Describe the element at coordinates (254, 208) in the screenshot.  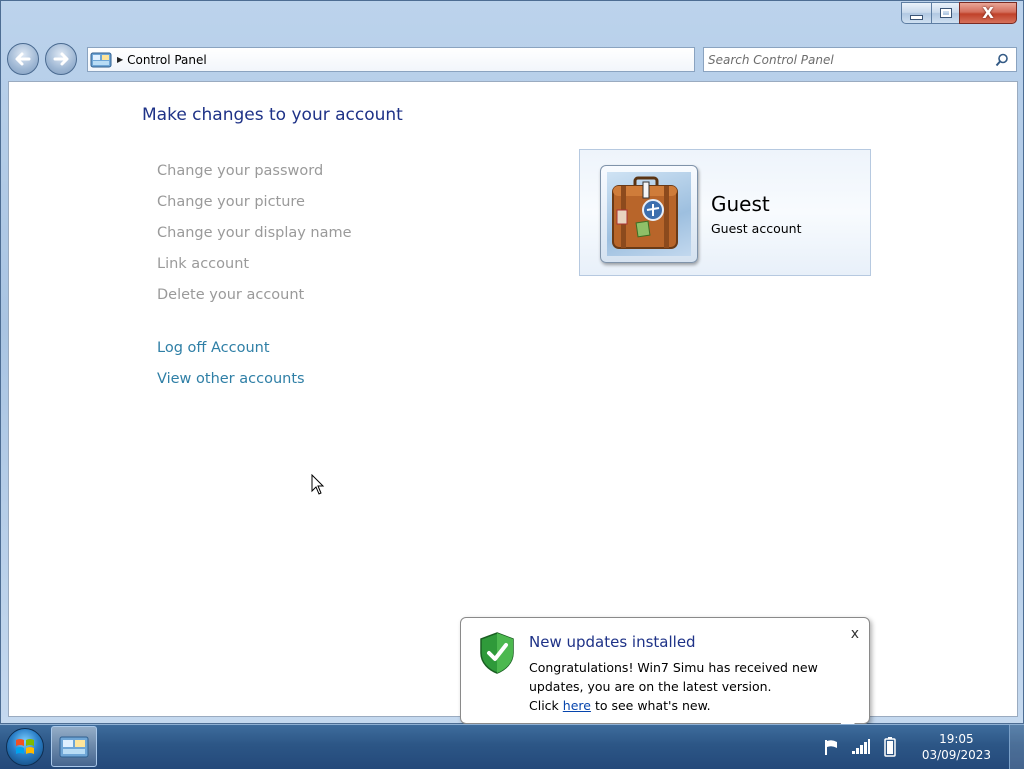
I see `change-picture-link: Change your picture` at that location.